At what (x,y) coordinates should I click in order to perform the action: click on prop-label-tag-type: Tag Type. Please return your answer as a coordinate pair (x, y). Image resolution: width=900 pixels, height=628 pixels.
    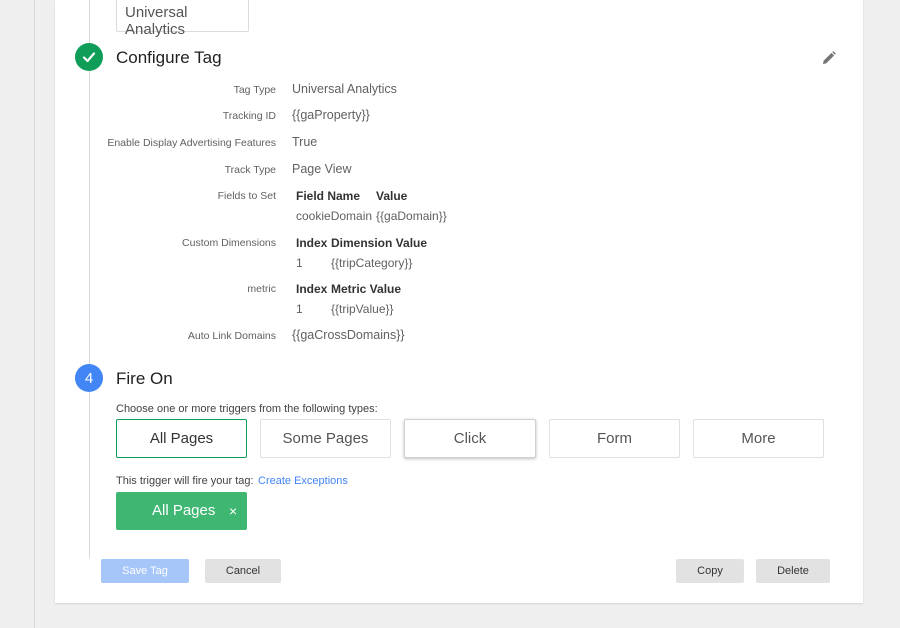
    Looking at the image, I should click on (254, 90).